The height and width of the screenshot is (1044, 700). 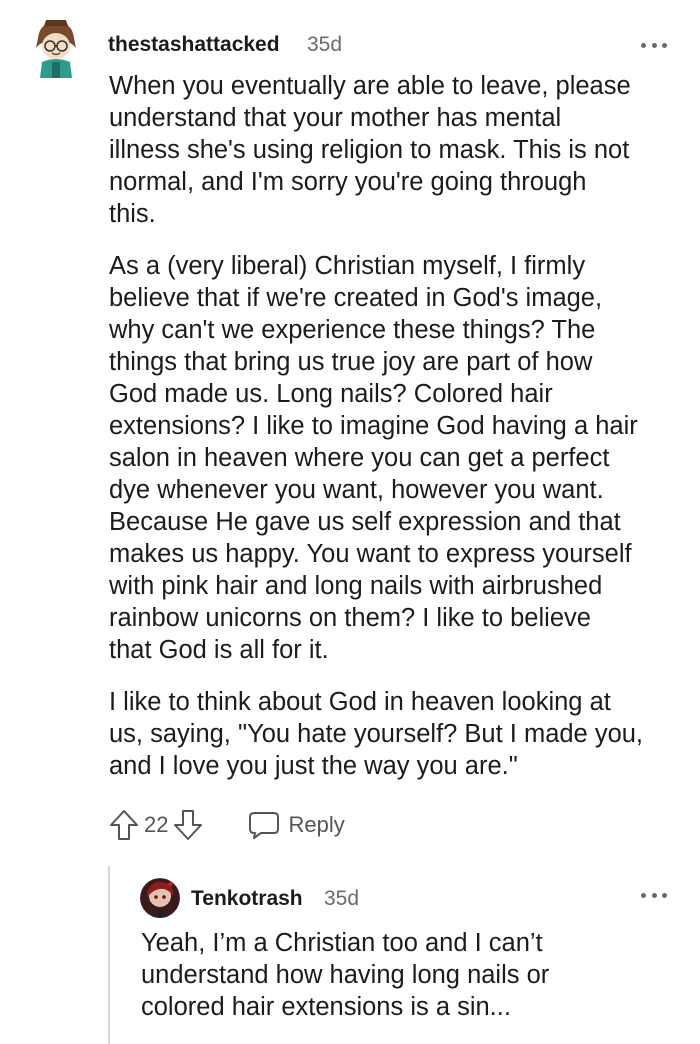 I want to click on comment-actions: 22 Reply, so click(x=226, y=825).